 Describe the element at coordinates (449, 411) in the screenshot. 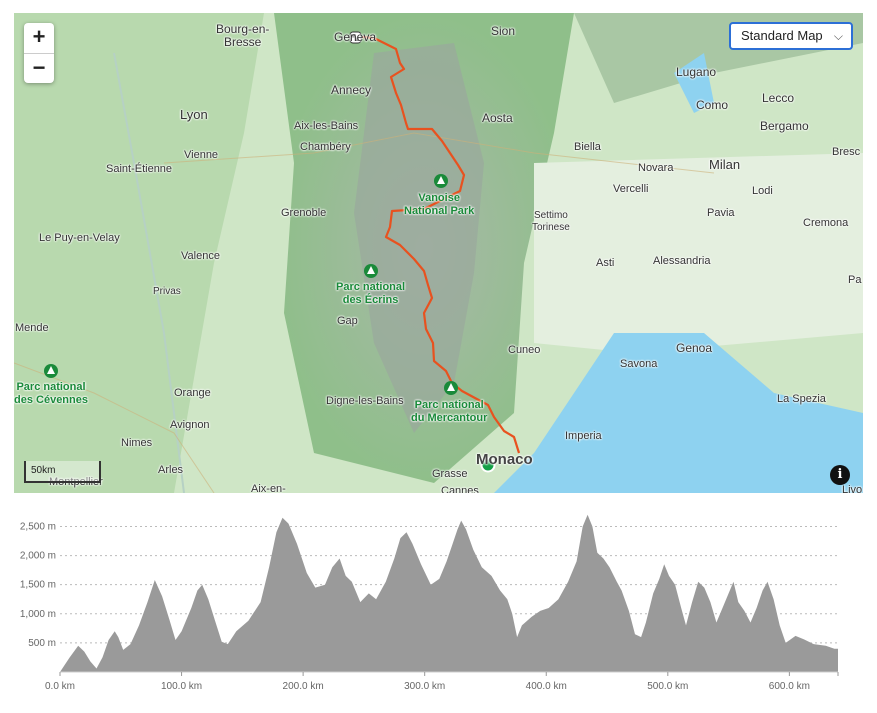

I see `park-label: Parc national du Mercantour` at that location.